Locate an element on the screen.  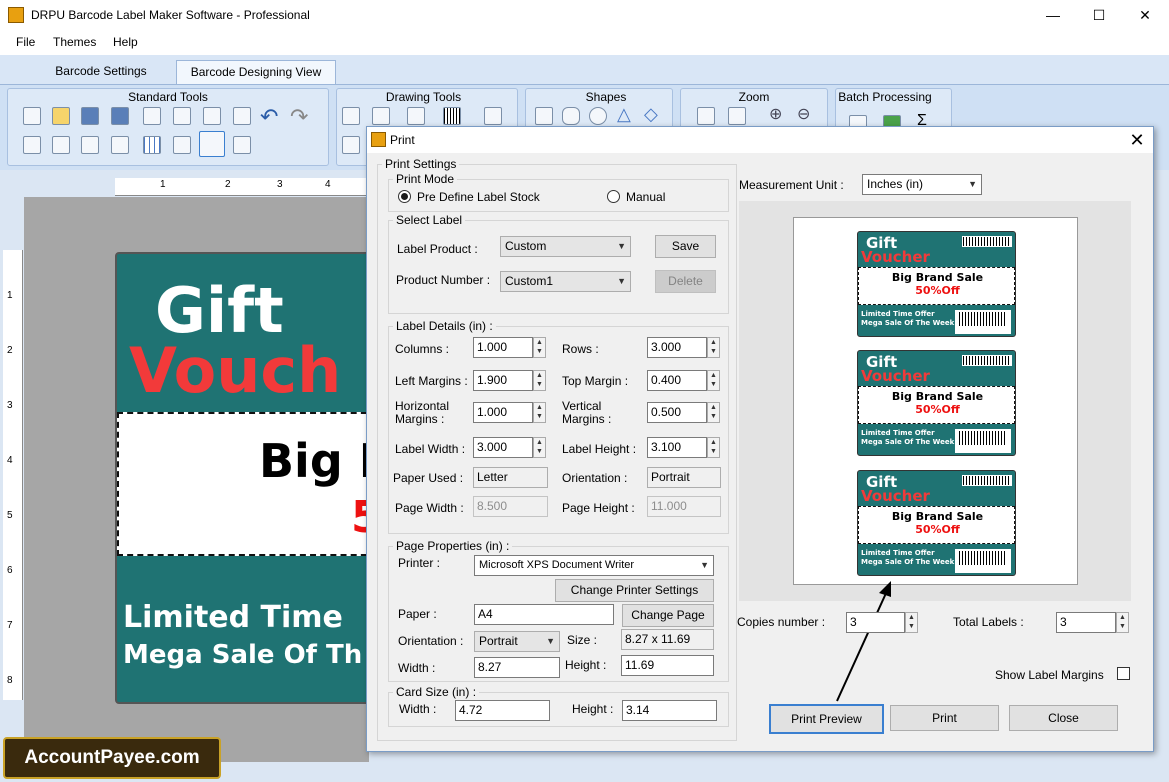
label-width-input: 3.000 is located at coordinates (503, 447).